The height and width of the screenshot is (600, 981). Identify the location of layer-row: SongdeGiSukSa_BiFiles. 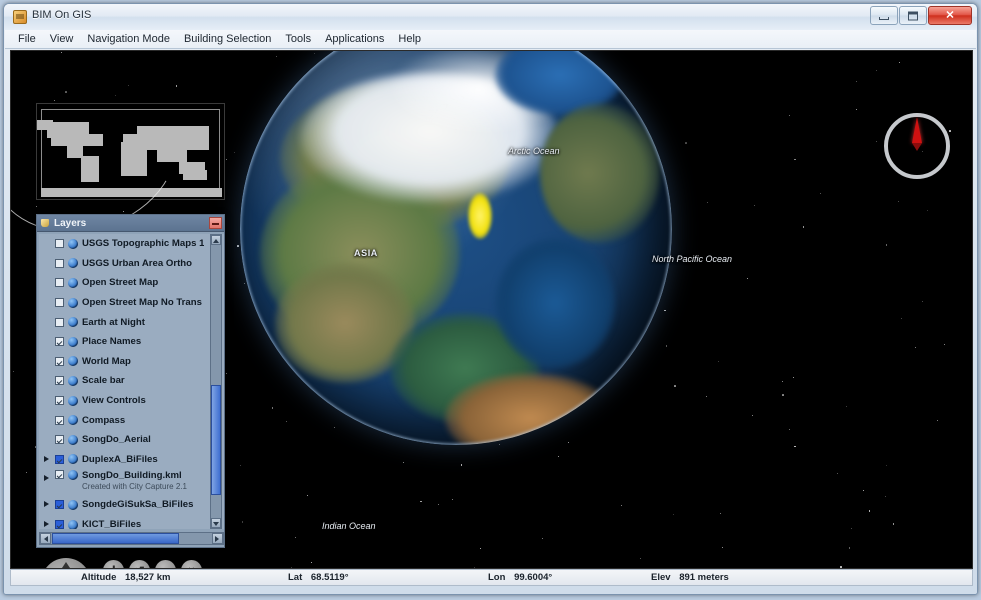
(131, 505).